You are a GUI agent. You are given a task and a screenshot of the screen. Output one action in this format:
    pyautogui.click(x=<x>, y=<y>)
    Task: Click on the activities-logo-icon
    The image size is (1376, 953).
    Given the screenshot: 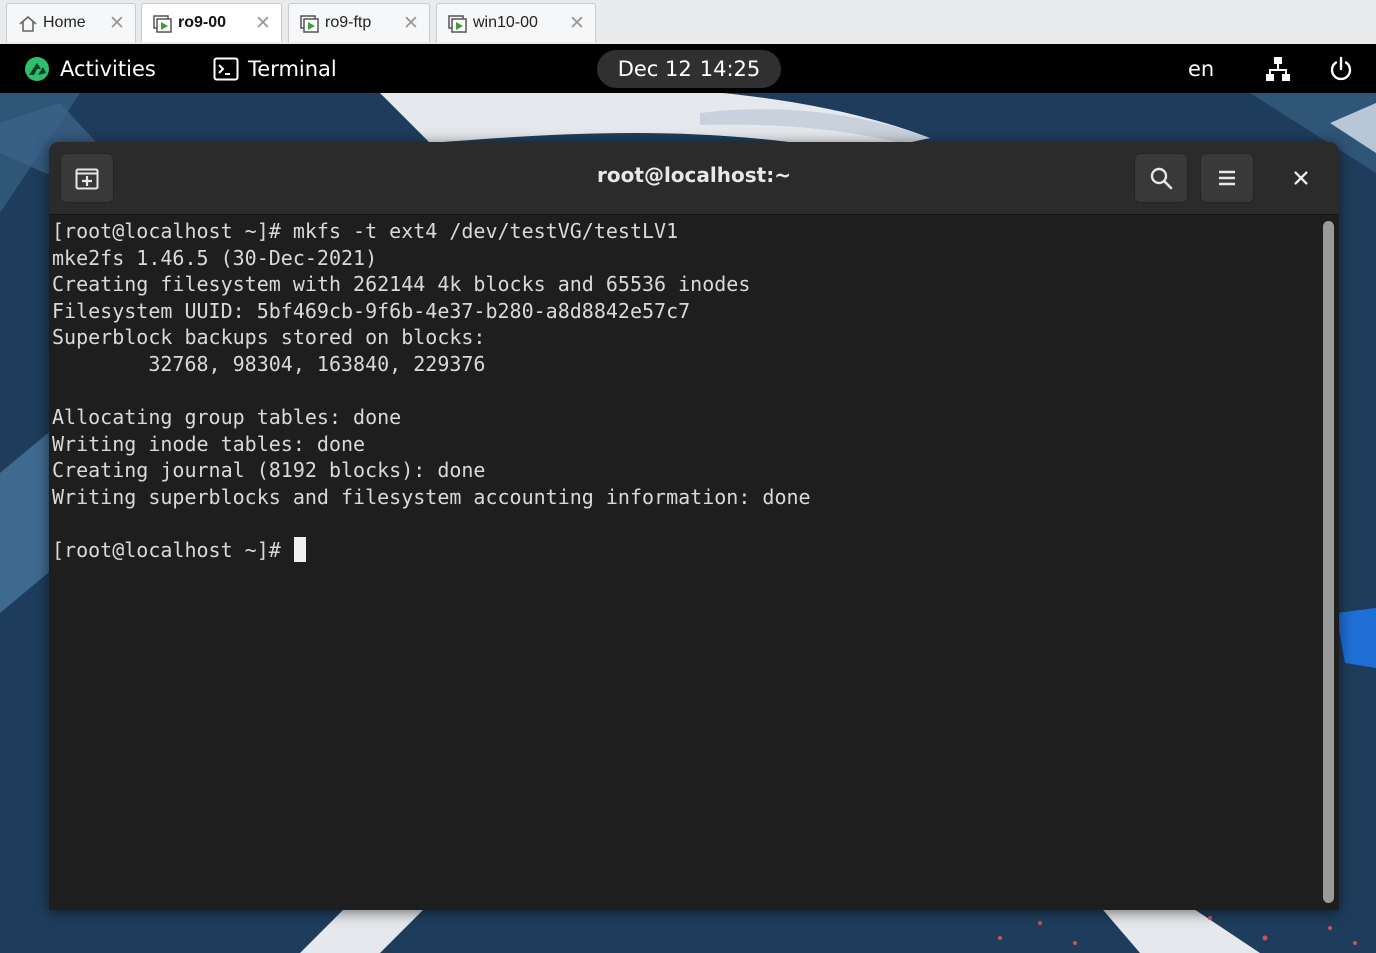 What is the action you would take?
    pyautogui.click(x=37, y=69)
    